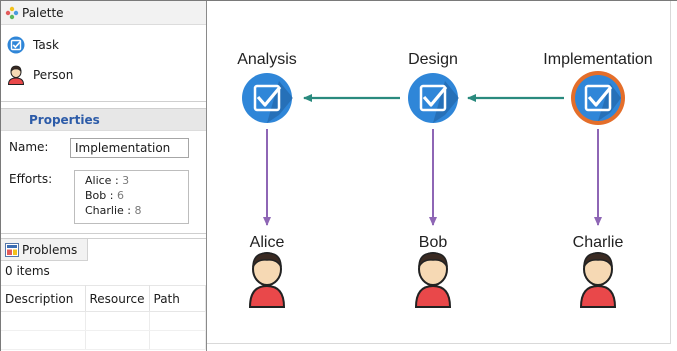 The image size is (677, 351). I want to click on efforts-list: Alice : 3 Bob : 6 Charlie : 8, so click(131, 197).